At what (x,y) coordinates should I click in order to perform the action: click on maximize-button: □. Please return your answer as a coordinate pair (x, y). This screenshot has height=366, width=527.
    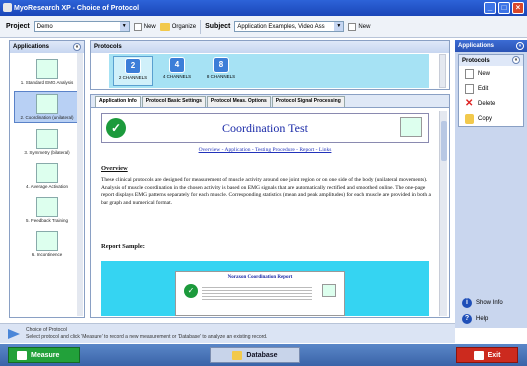
    Looking at the image, I should click on (504, 8).